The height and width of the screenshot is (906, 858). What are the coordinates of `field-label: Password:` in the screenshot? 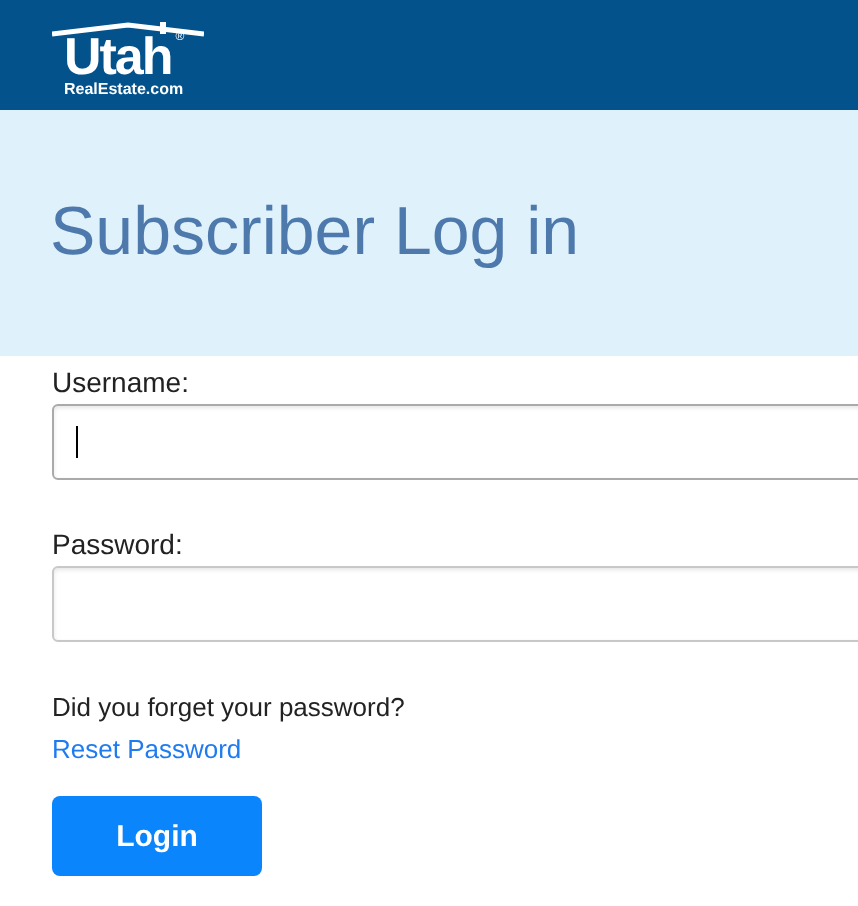 It's located at (118, 544).